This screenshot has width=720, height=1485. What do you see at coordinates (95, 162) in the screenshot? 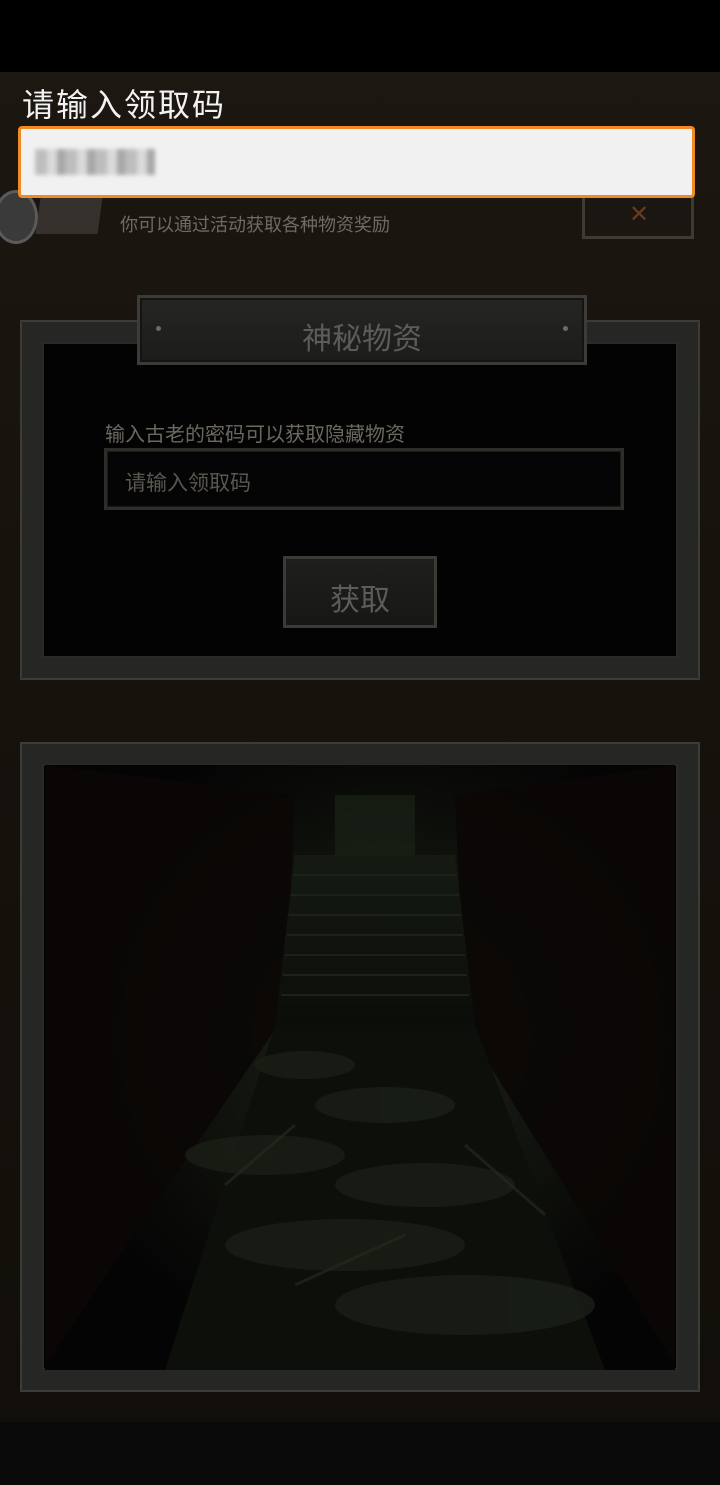
I see `blurred-entered-text` at bounding box center [95, 162].